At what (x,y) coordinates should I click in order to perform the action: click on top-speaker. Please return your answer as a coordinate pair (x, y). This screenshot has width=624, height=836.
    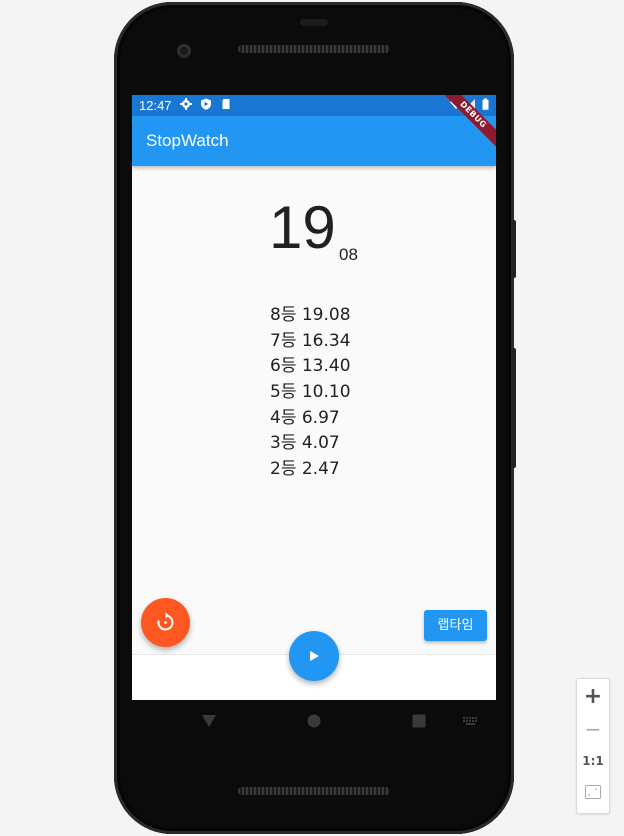
    Looking at the image, I should click on (314, 49).